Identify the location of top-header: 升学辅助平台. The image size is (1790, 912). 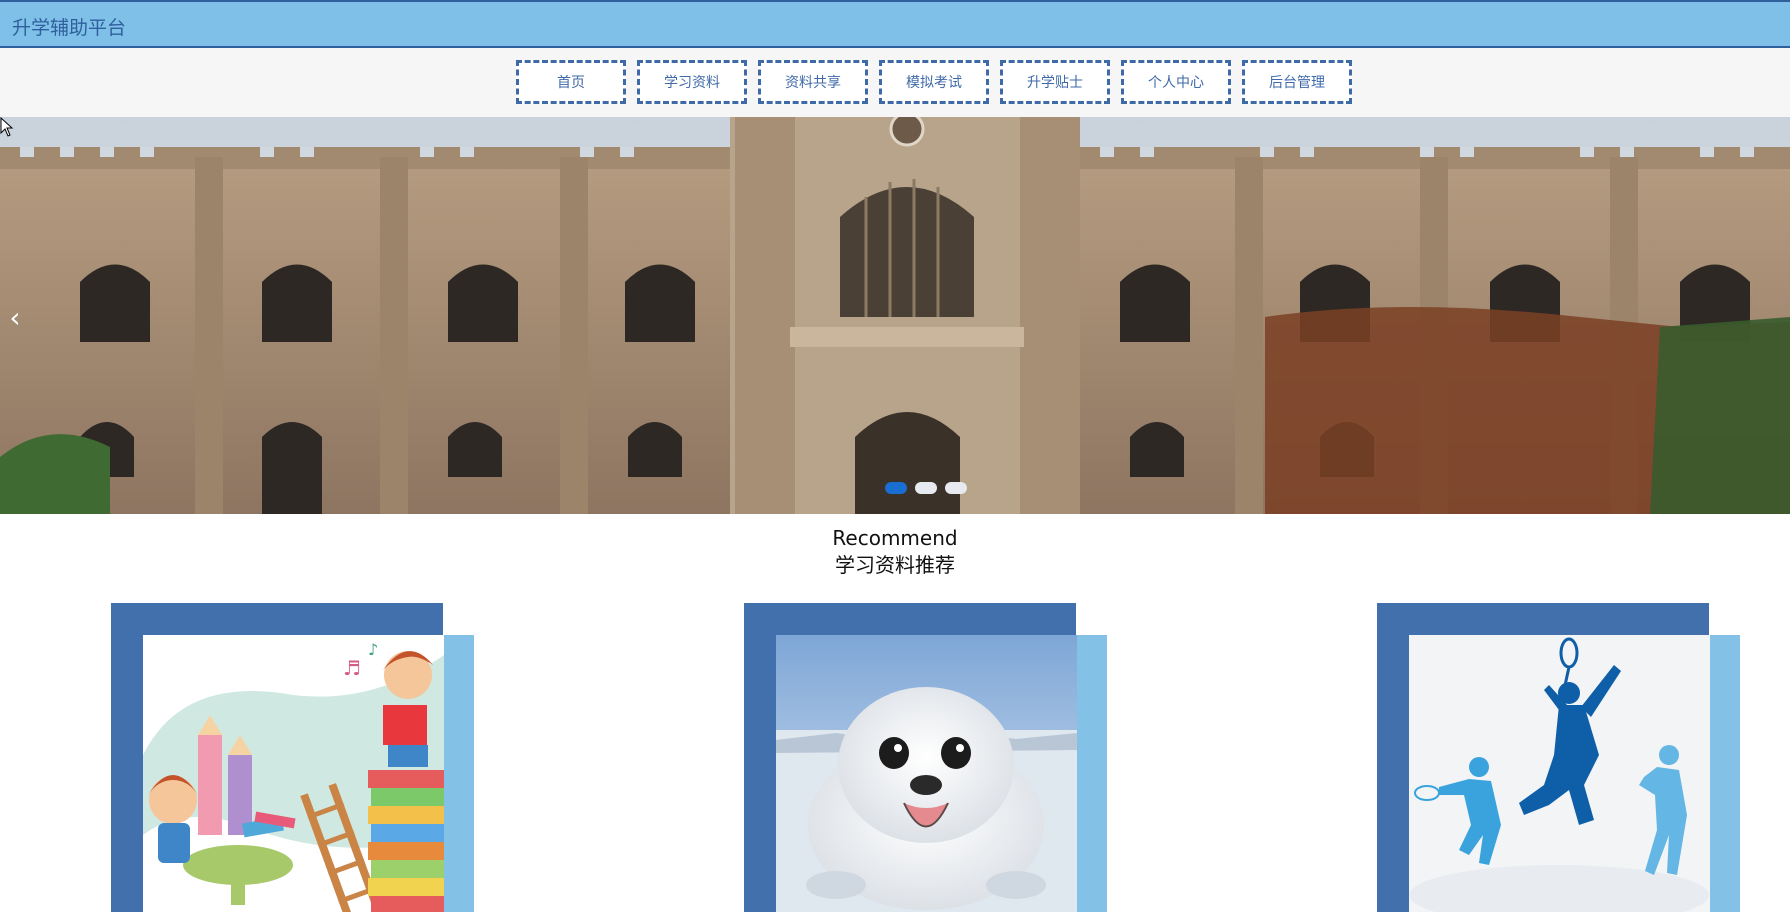
(895, 24).